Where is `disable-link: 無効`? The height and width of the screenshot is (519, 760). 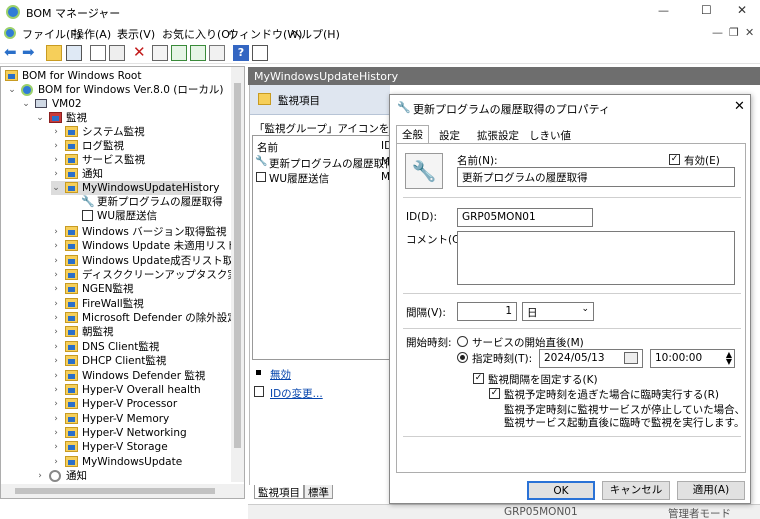
disable-link: 無効 is located at coordinates (280, 374).